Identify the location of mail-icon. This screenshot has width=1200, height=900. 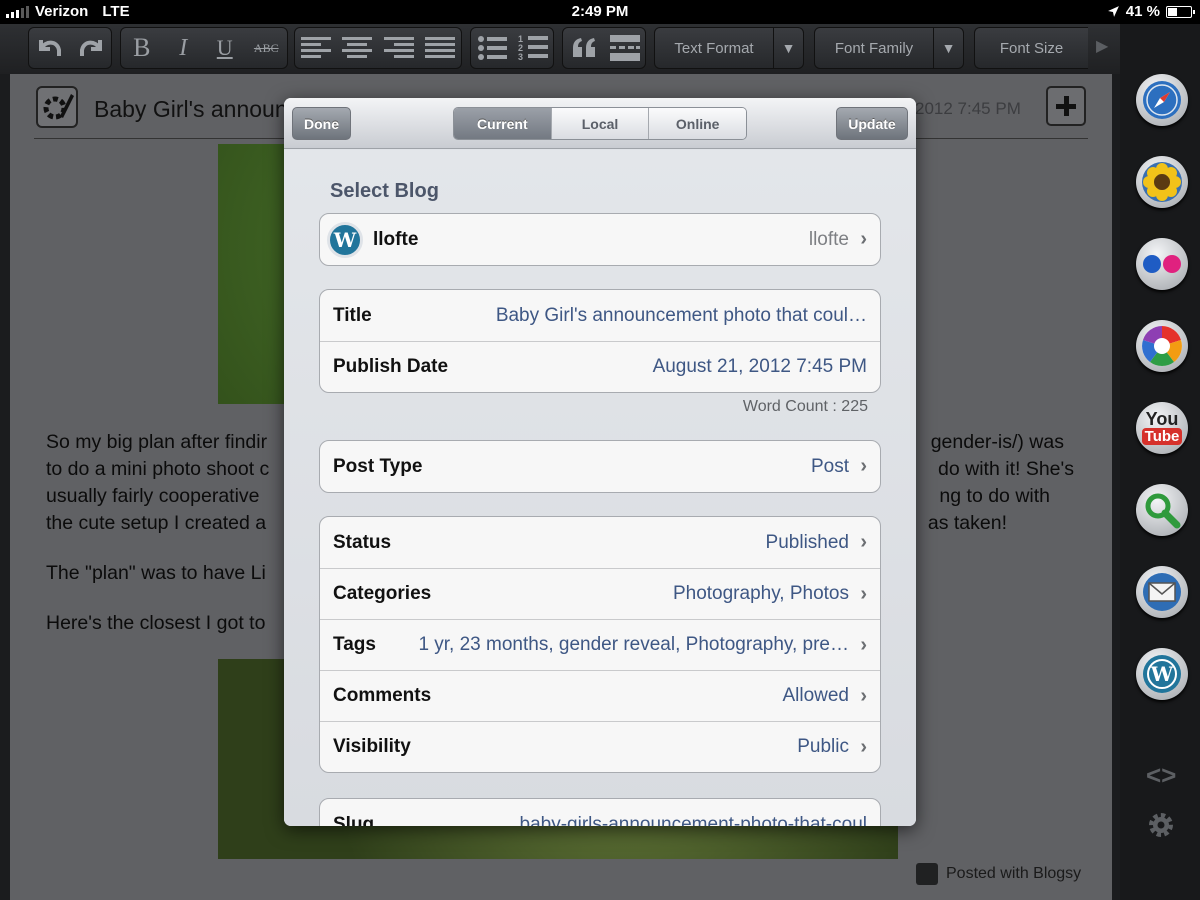
(1162, 592).